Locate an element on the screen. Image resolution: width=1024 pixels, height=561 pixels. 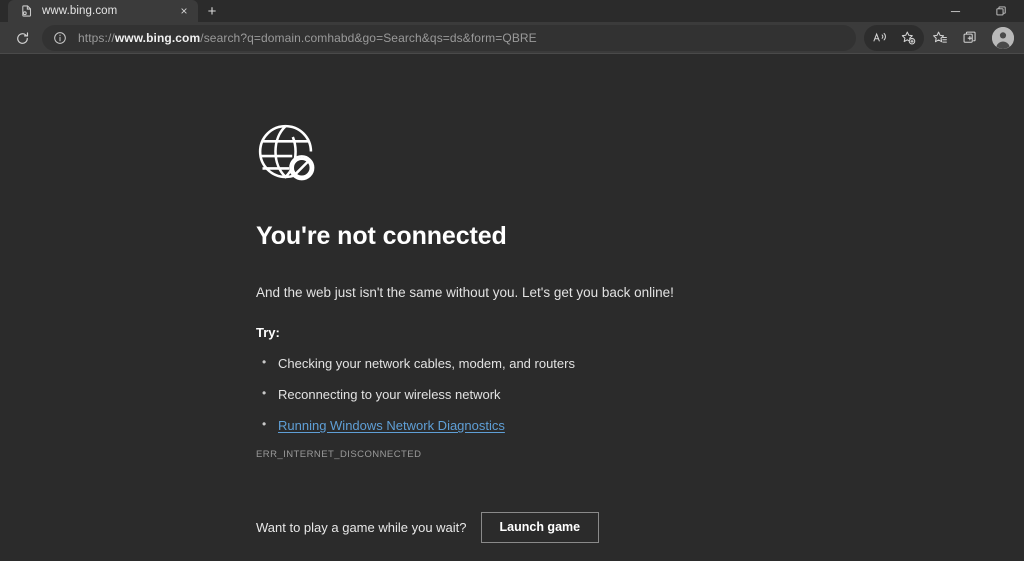
restore-icon is located at coordinates (1001, 11).